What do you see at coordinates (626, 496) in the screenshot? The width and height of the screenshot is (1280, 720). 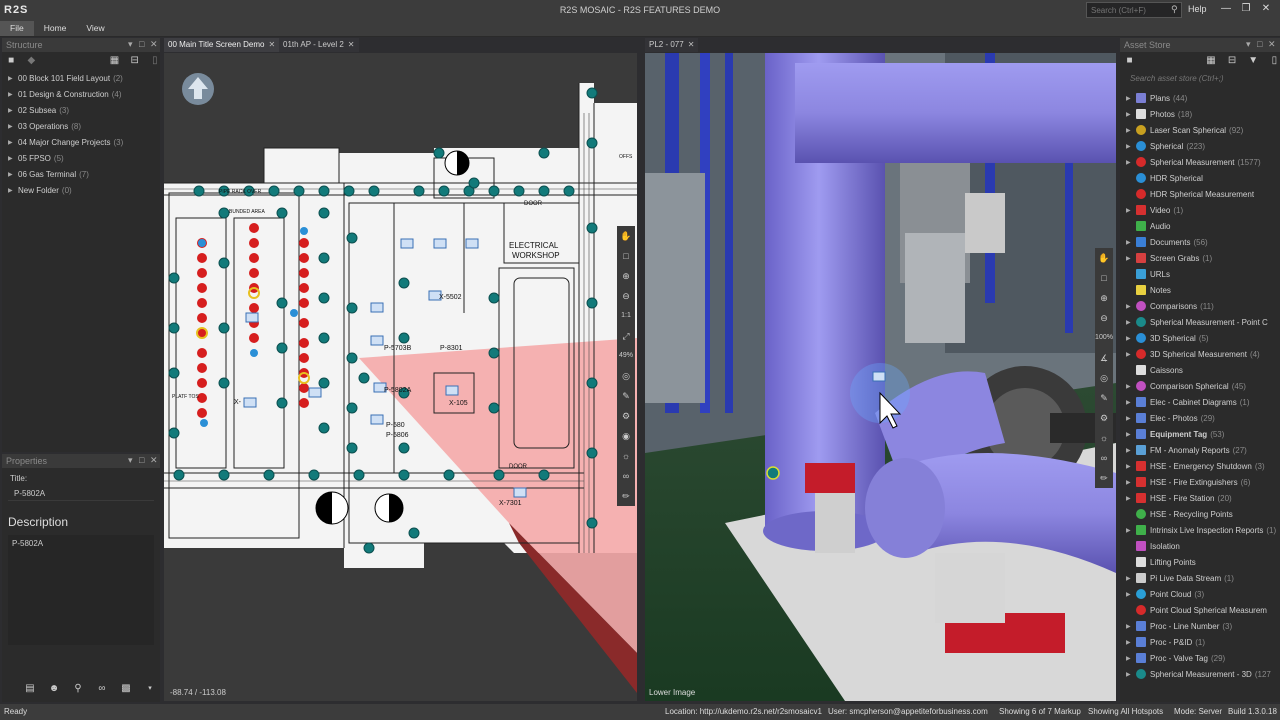 I see `edit-icon: ✏` at bounding box center [626, 496].